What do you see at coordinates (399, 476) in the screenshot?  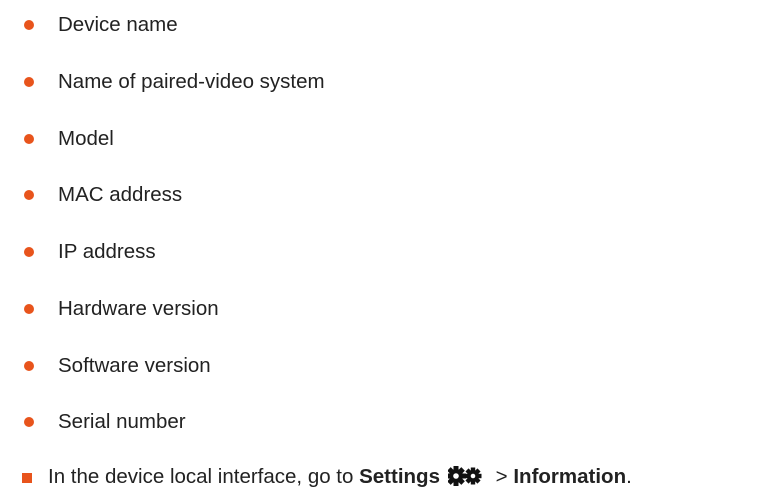 I see `settings-label: Settings` at bounding box center [399, 476].